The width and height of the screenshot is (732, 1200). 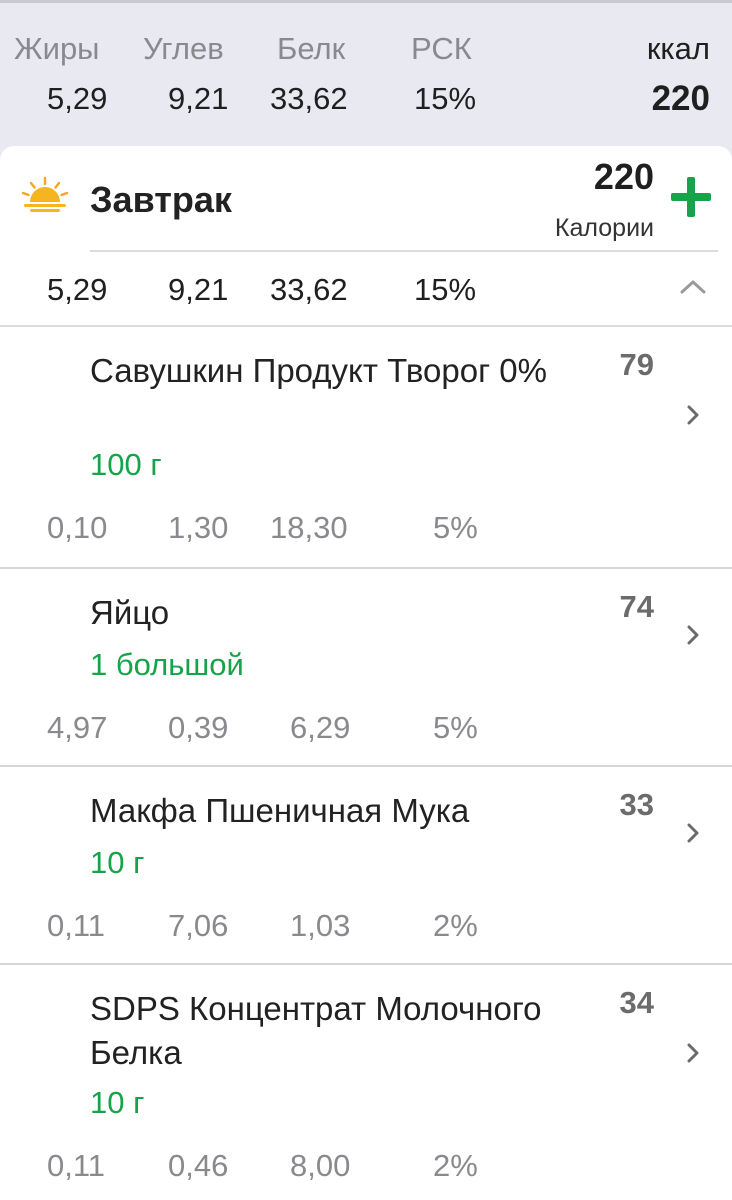 I want to click on meal-carbs: 9,21, so click(x=198, y=289).